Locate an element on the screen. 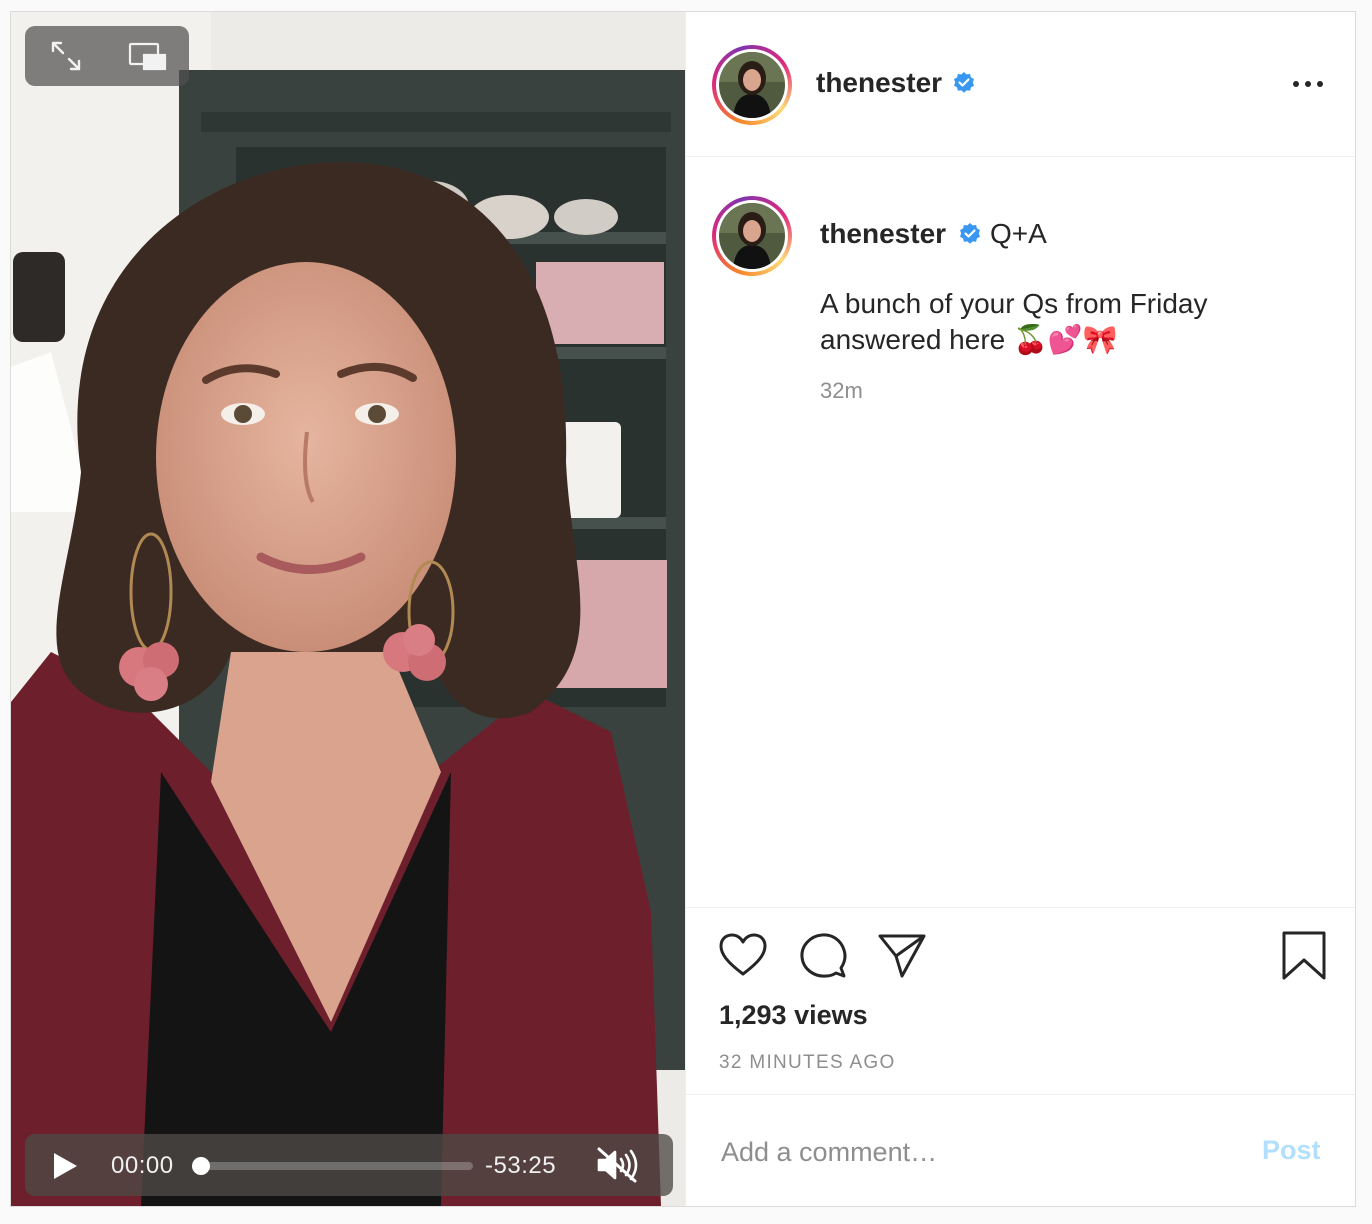 Image resolution: width=1372 pixels, height=1224 pixels. current-time: 00:00 is located at coordinates (142, 1165).